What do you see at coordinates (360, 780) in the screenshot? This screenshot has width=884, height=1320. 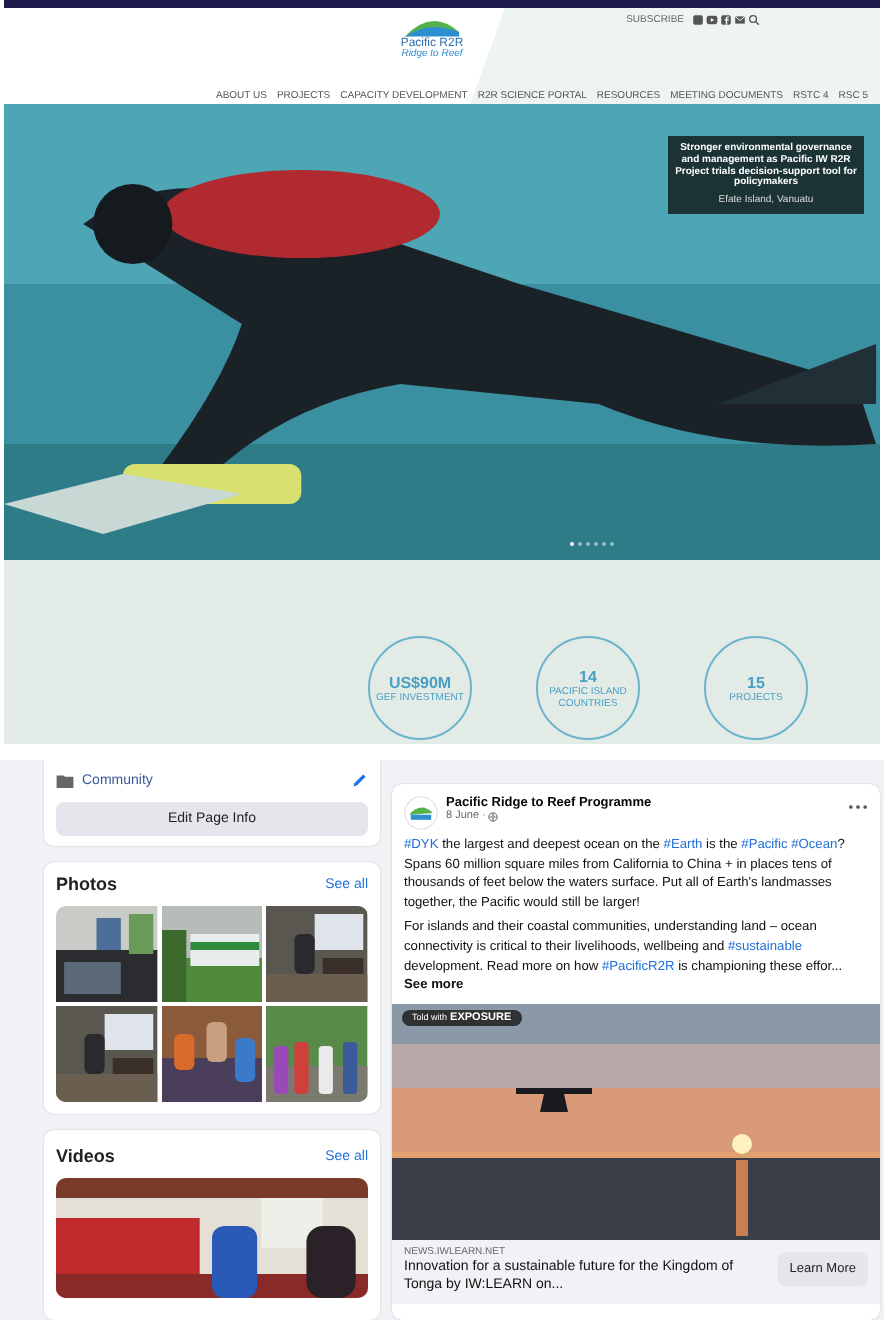 I see `pencil-icon` at bounding box center [360, 780].